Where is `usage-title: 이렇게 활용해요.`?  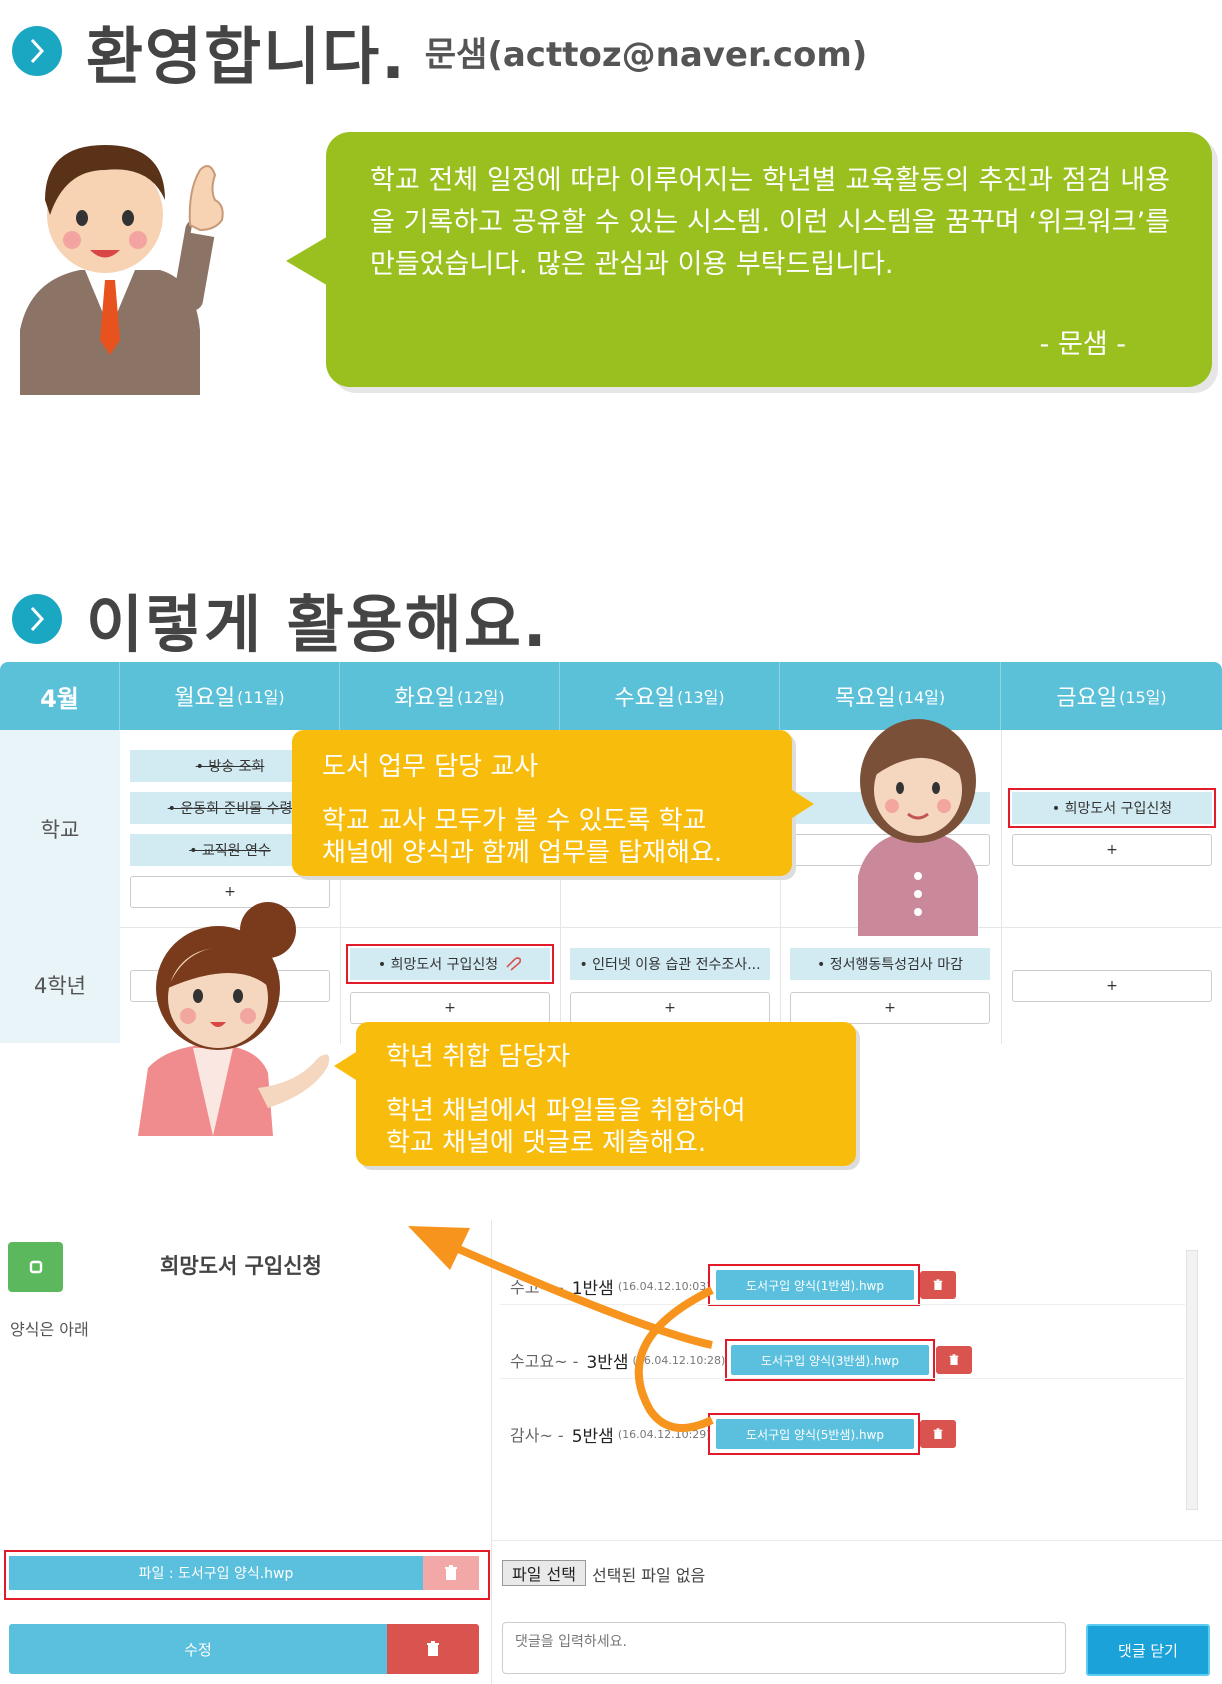
usage-title: 이렇게 활용해요. is located at coordinates (317, 624).